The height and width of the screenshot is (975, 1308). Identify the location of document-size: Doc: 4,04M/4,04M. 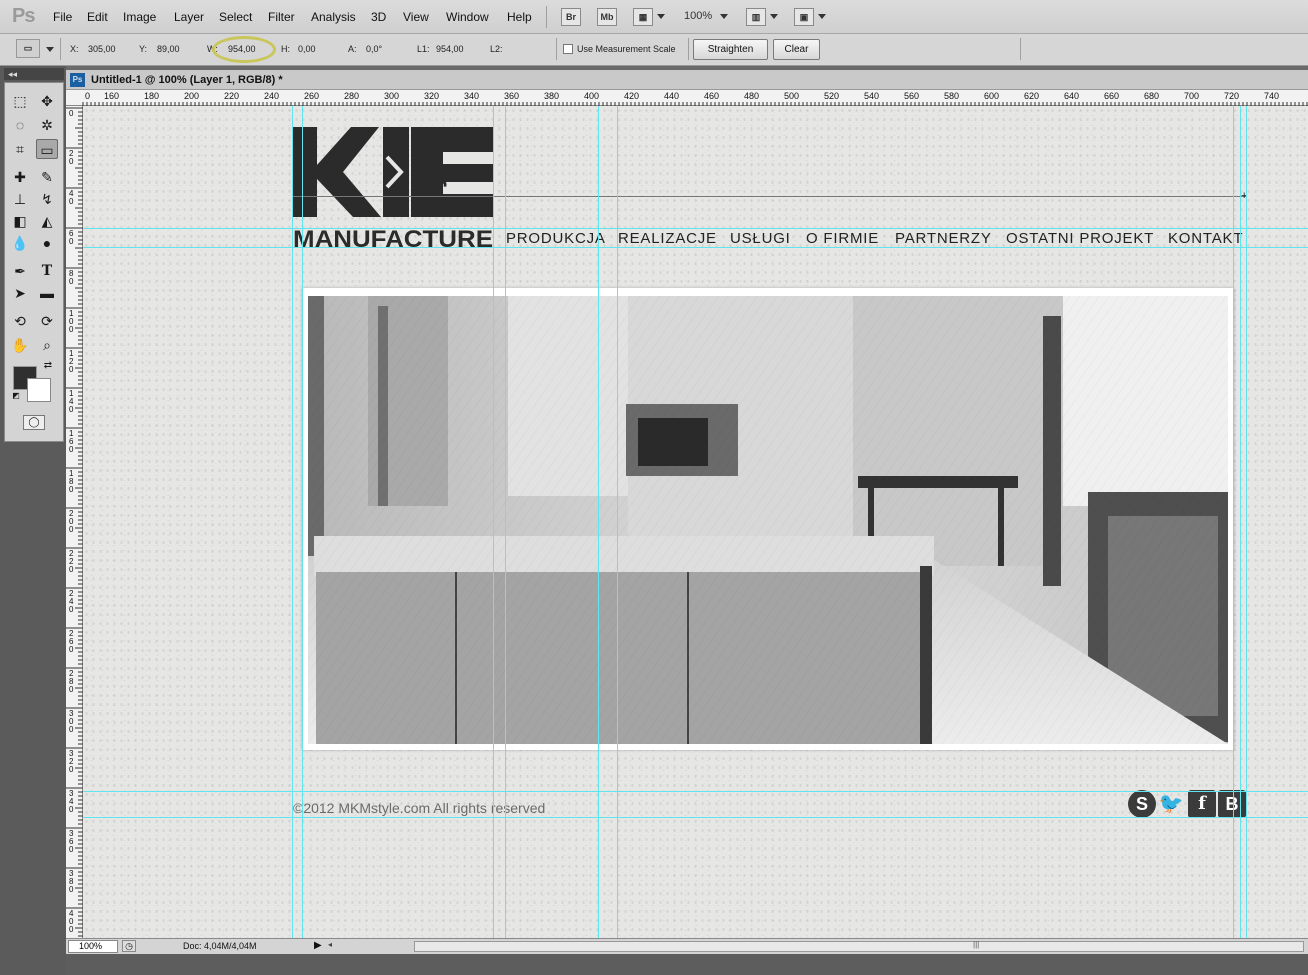
(220, 946).